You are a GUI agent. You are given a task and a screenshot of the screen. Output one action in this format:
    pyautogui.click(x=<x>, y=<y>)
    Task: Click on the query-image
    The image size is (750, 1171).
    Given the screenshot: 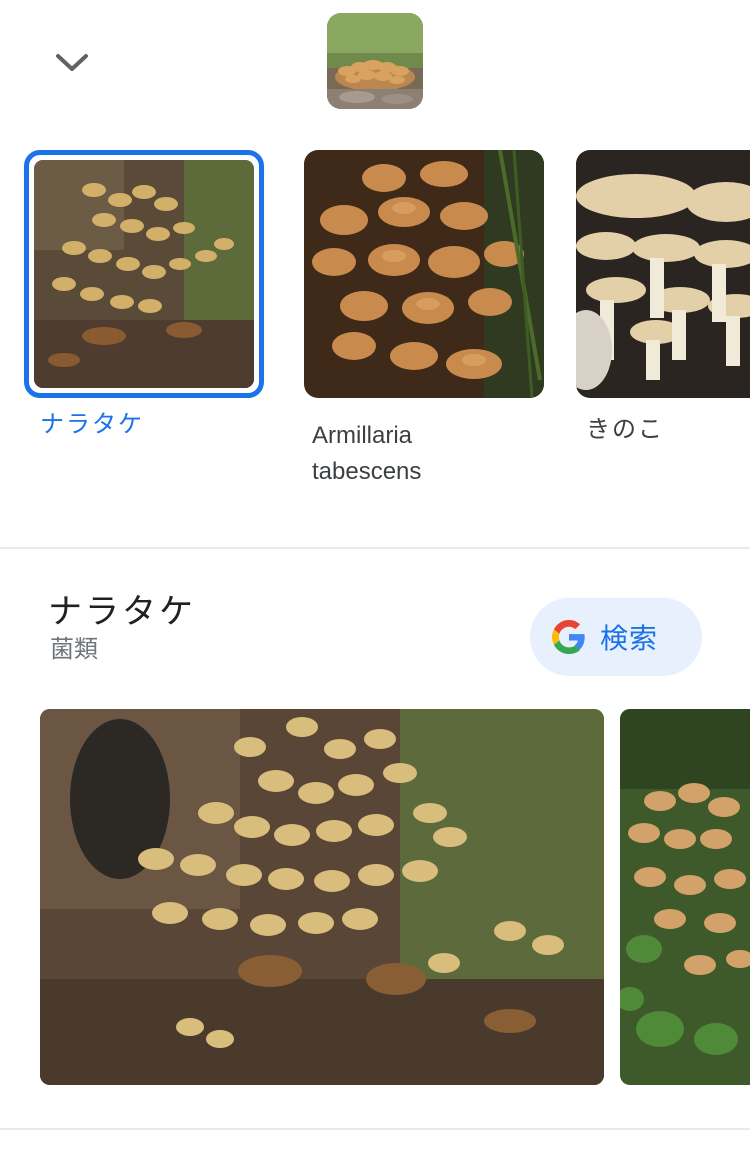 What is the action you would take?
    pyautogui.click(x=375, y=61)
    